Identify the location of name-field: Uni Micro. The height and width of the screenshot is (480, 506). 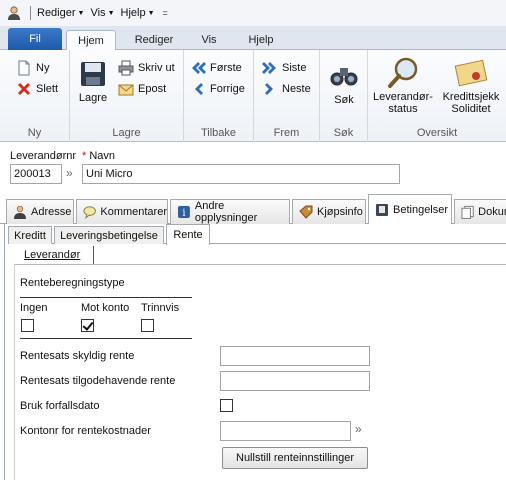
(241, 174).